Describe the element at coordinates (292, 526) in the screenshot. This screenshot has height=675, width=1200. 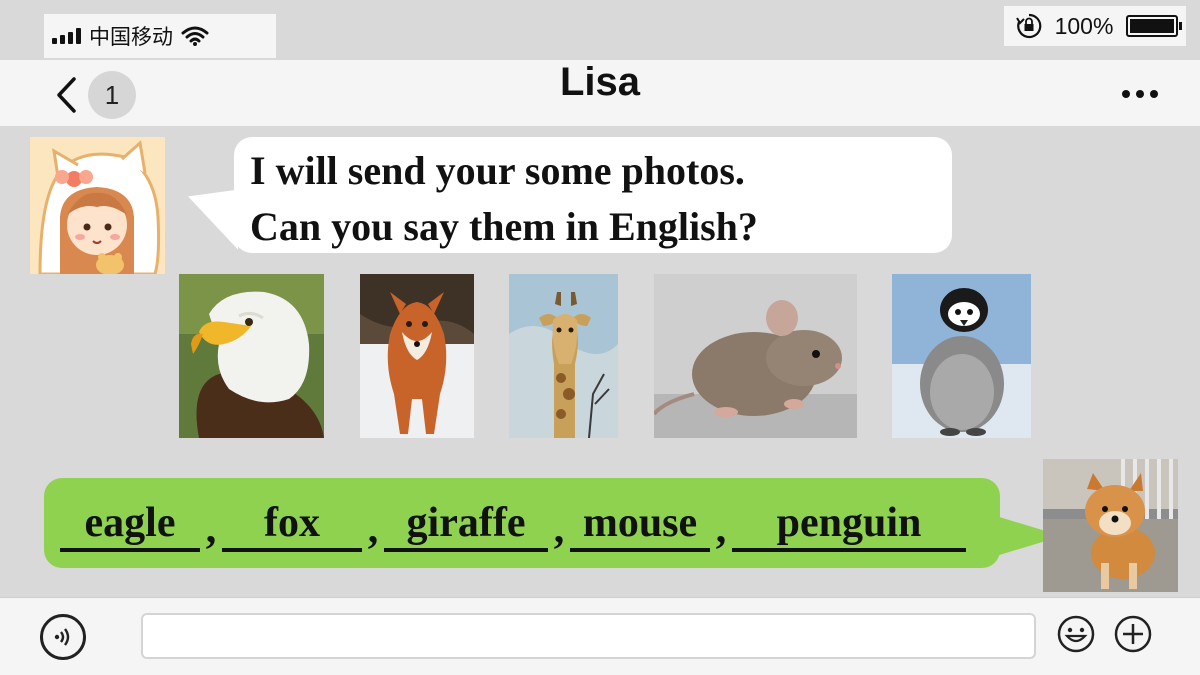
I see `answer-blank: fox` at that location.